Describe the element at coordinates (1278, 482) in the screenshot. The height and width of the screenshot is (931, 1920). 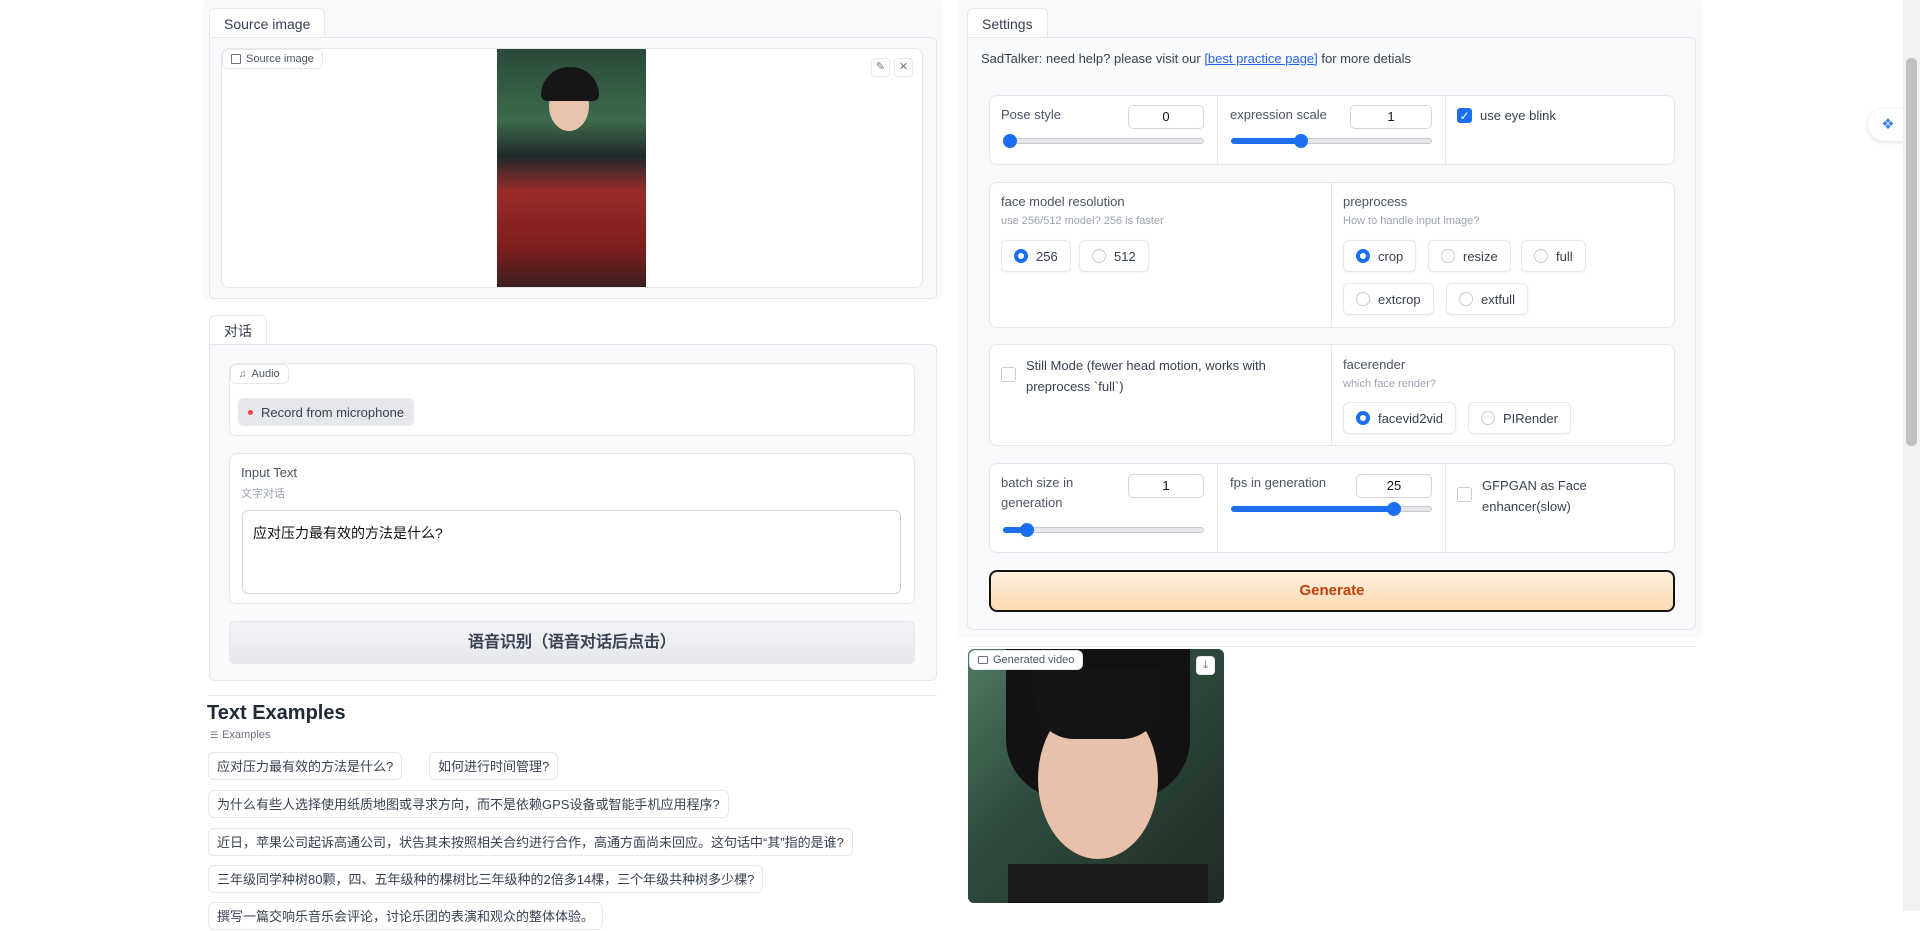
I see `fps-label: fps in generation` at that location.